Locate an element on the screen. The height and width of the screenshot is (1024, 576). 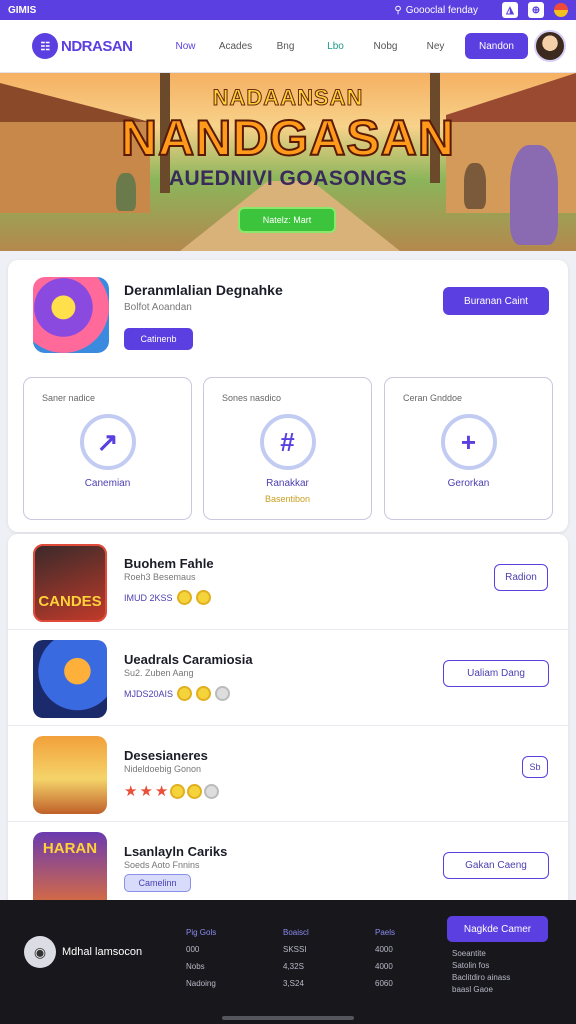
footer-column-head: Boaiscl is located at coordinates (296, 932).